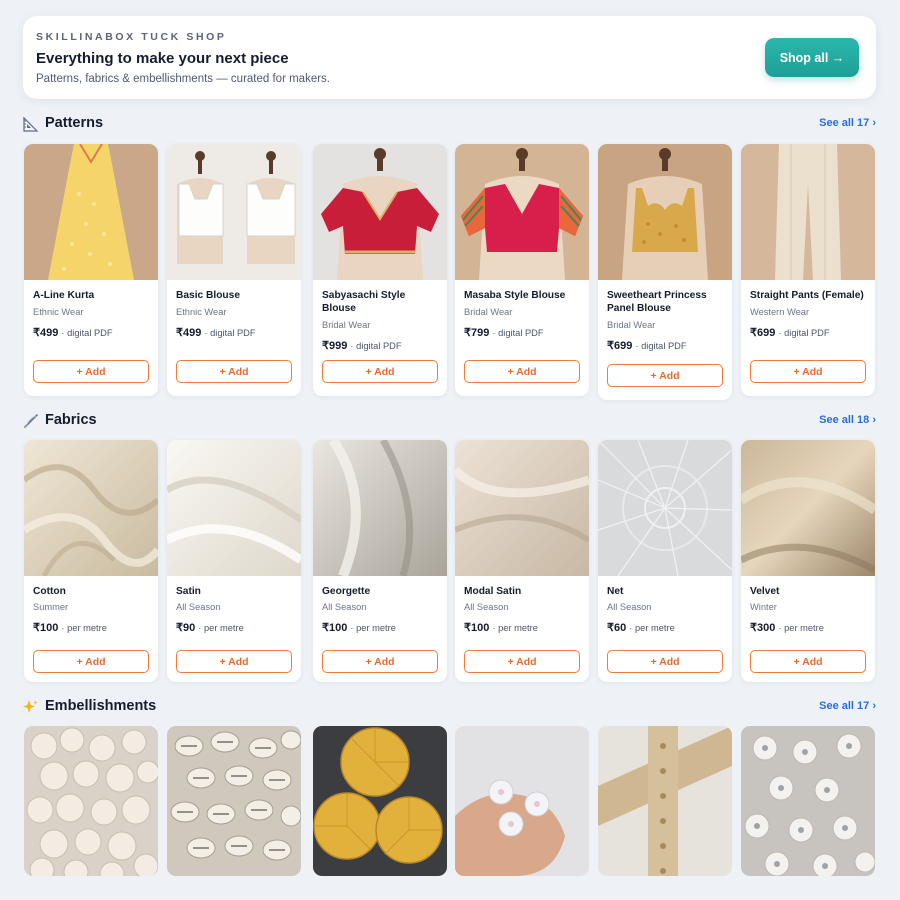 Image resolution: width=900 pixels, height=900 pixels. I want to click on product-name: Georgette, so click(346, 591).